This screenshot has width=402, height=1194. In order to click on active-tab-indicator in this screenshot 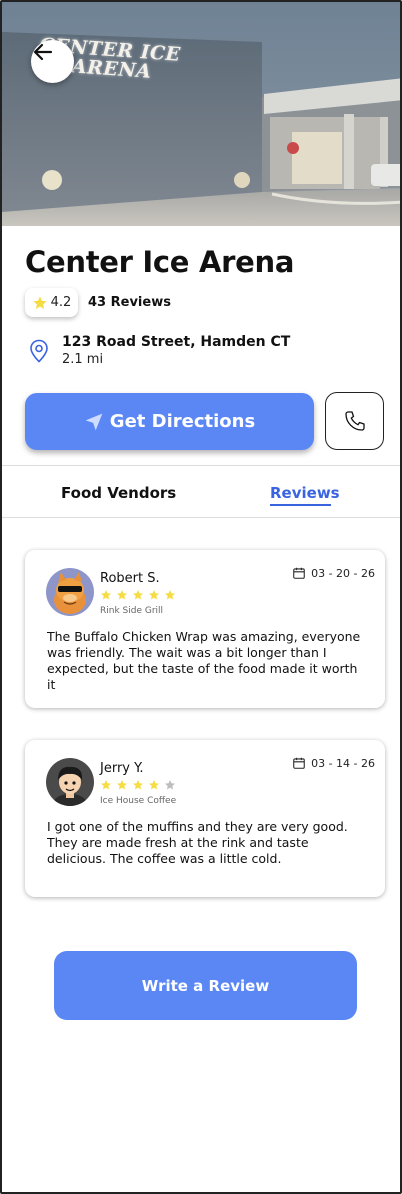, I will do `click(300, 505)`.